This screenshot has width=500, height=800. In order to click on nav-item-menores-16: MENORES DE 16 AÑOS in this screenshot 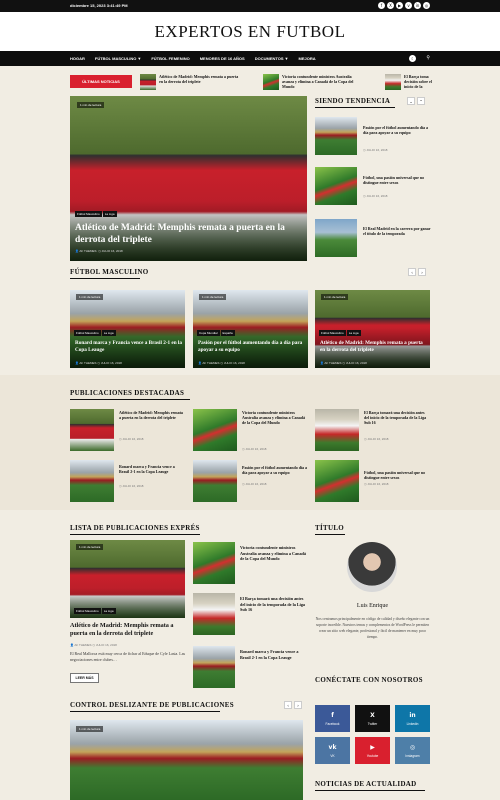, I will do `click(222, 58)`.